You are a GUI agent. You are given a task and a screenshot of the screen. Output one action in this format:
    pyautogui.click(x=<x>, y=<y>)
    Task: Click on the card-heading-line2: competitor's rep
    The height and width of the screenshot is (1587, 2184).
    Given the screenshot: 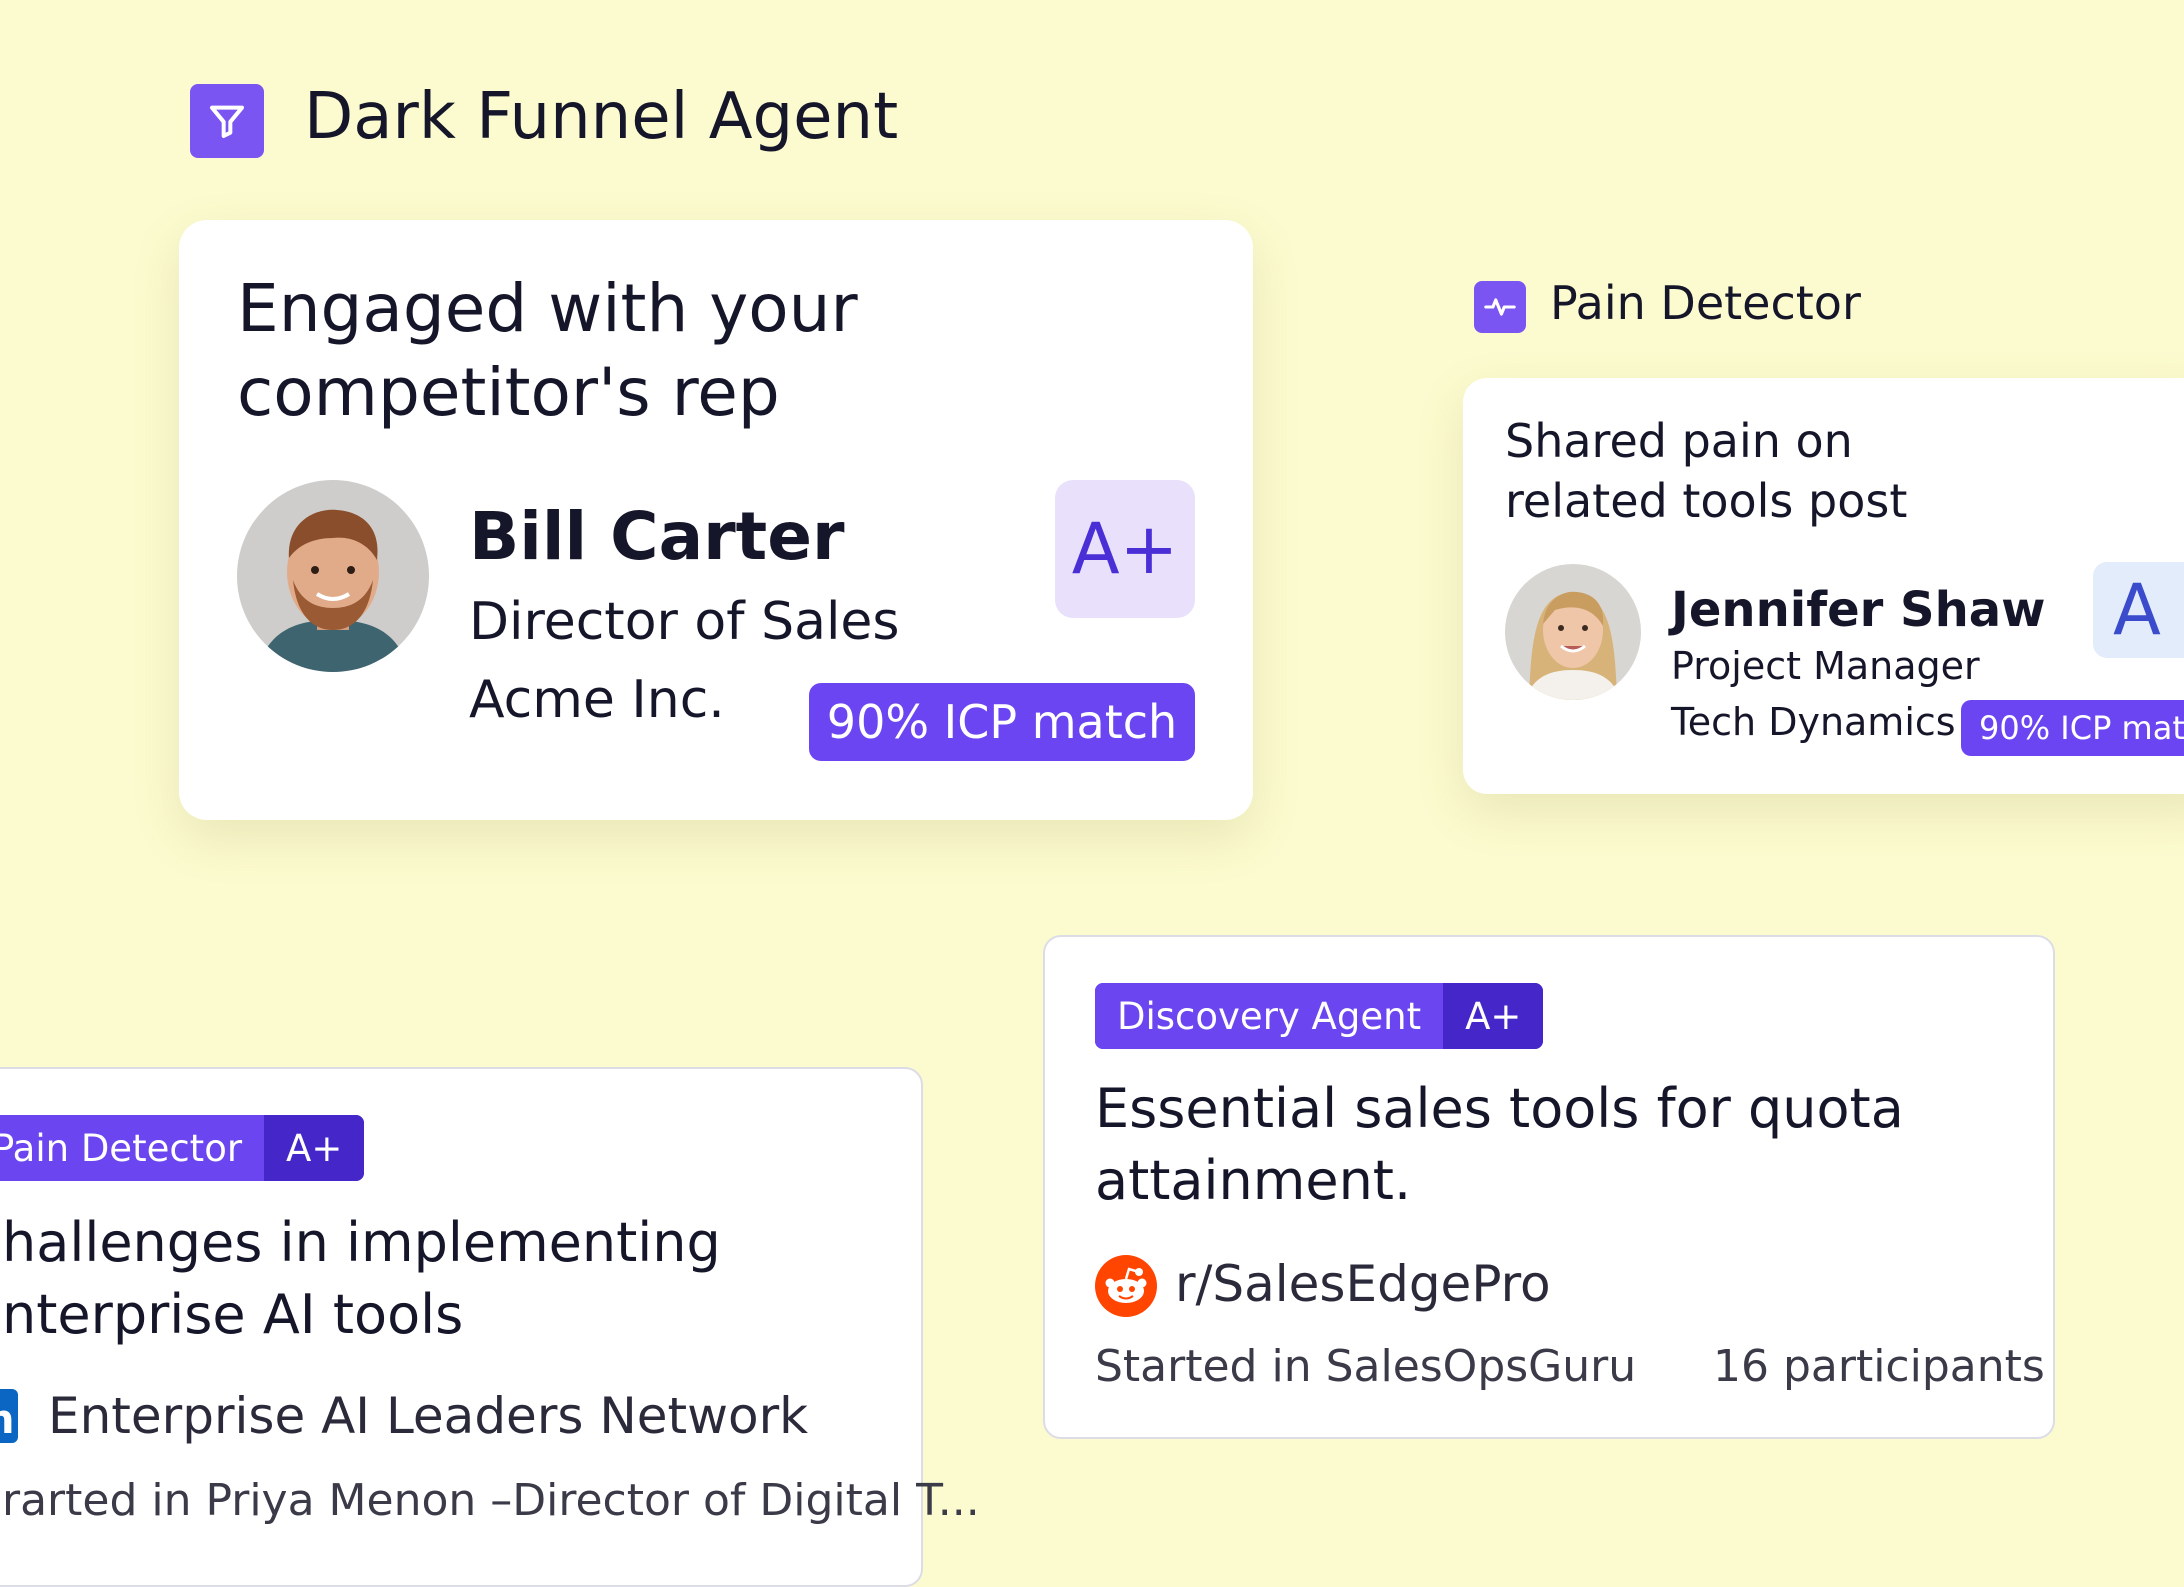 What is the action you would take?
    pyautogui.click(x=508, y=392)
    